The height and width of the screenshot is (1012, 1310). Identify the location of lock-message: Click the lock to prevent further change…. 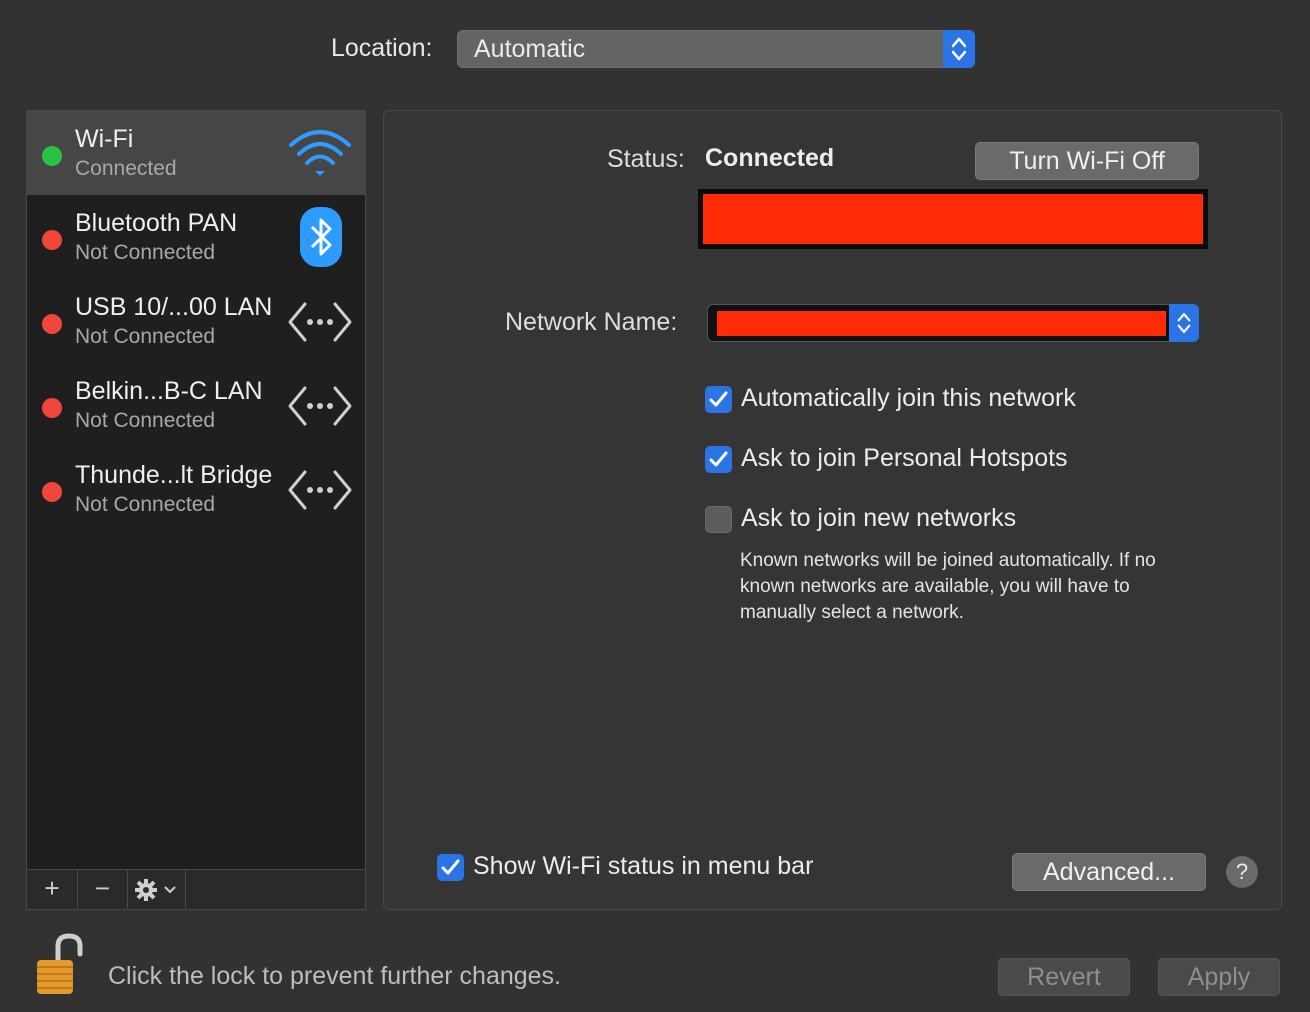
(335, 976).